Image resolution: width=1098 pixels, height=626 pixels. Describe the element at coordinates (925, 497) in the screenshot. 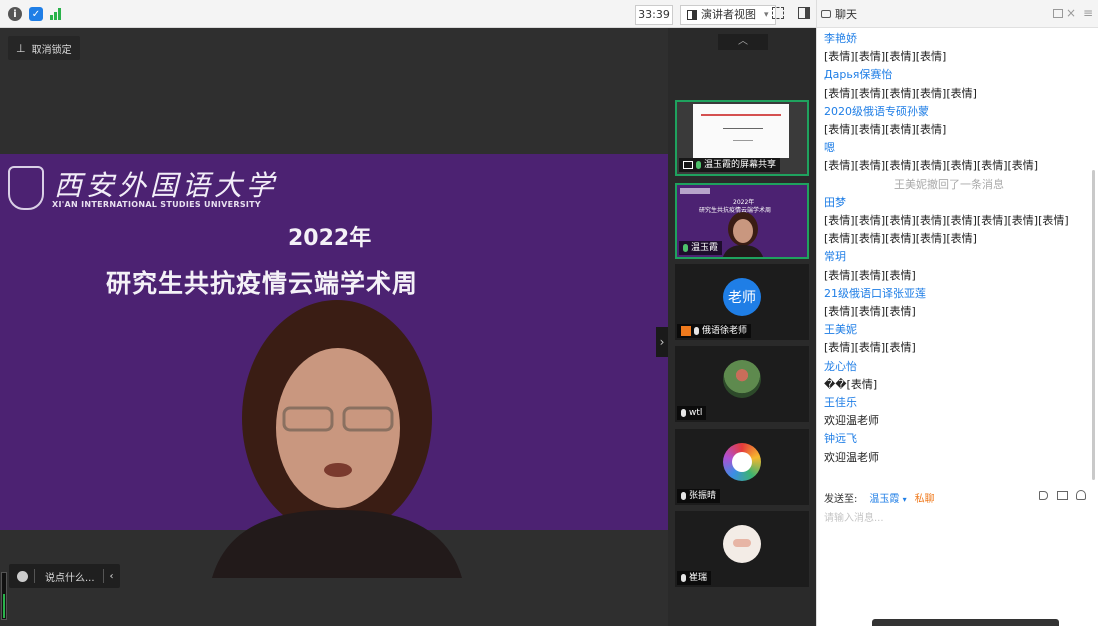

I see `private-chat-button: 私聊` at that location.